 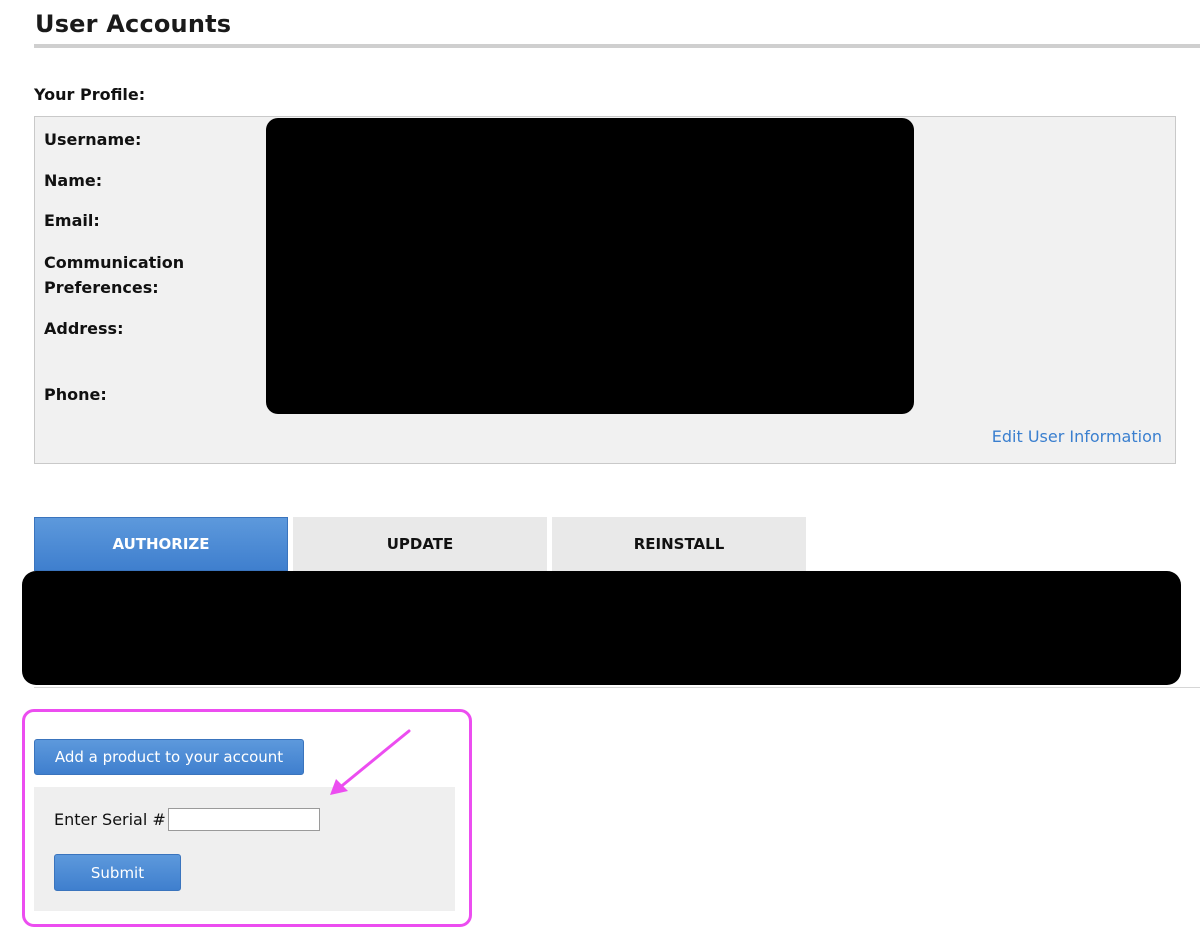 I want to click on phone-label: Phone:, so click(x=75, y=394).